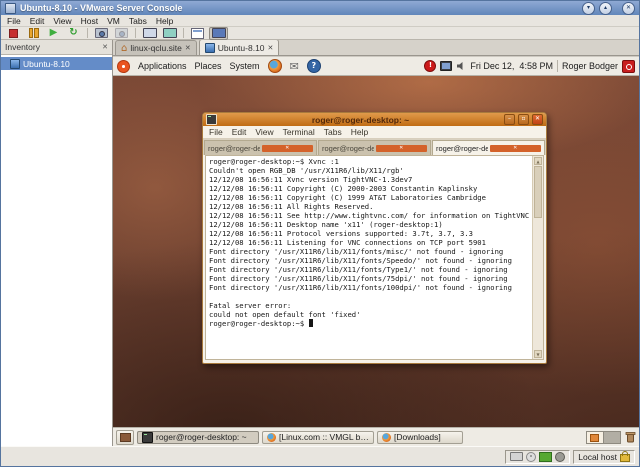 The height and width of the screenshot is (467, 640). Describe the element at coordinates (313, 66) in the screenshot. I see `help-icon: ?` at that location.